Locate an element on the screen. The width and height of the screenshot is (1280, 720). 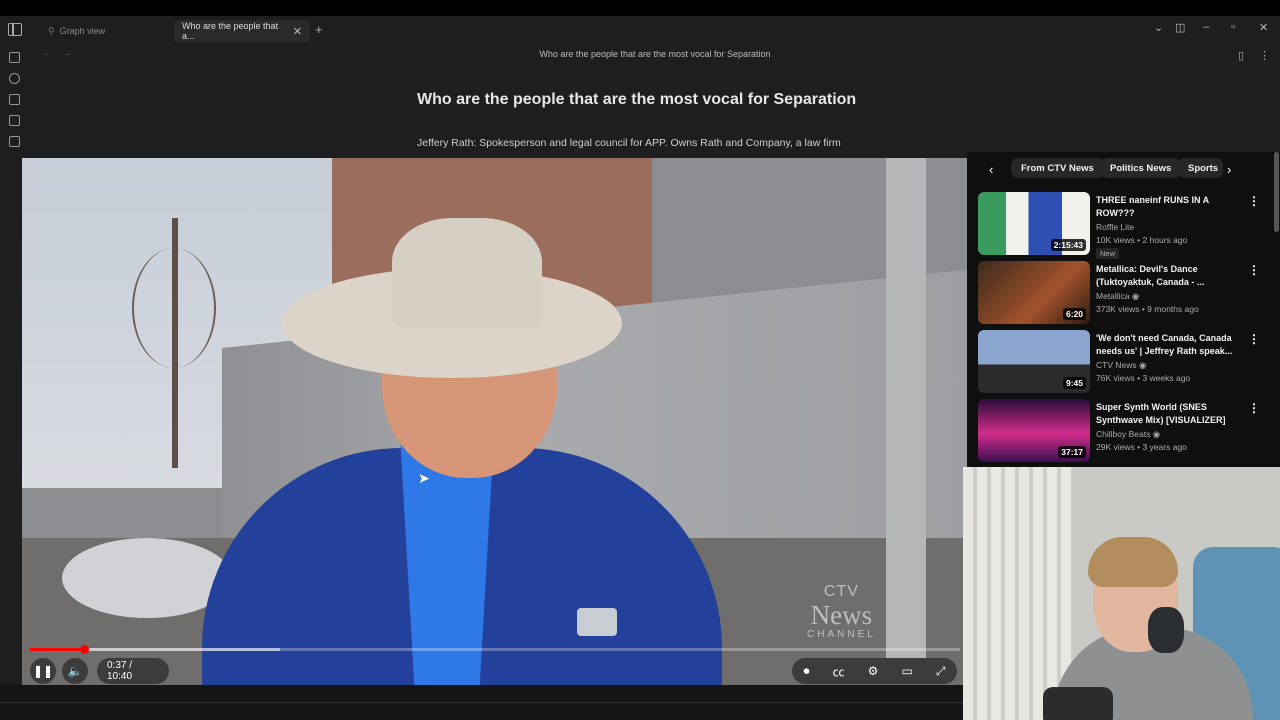
webcam-blinds is located at coordinates (1018, 593).